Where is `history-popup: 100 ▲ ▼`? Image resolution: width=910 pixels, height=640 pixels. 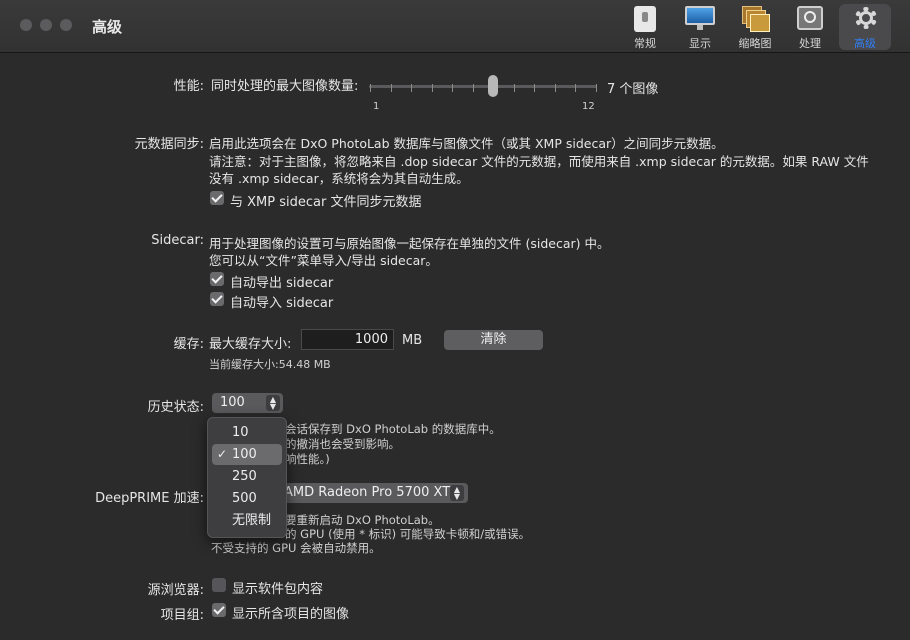 history-popup: 100 ▲ ▼ is located at coordinates (247, 403).